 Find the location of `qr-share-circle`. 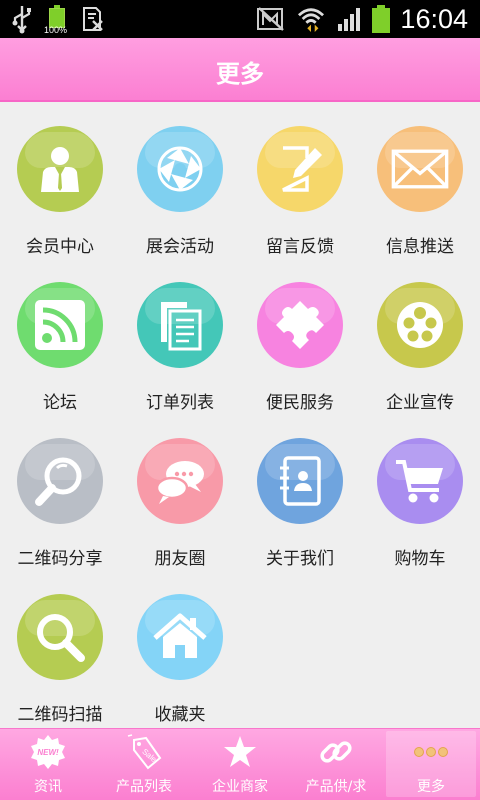

qr-share-circle is located at coordinates (60, 481).